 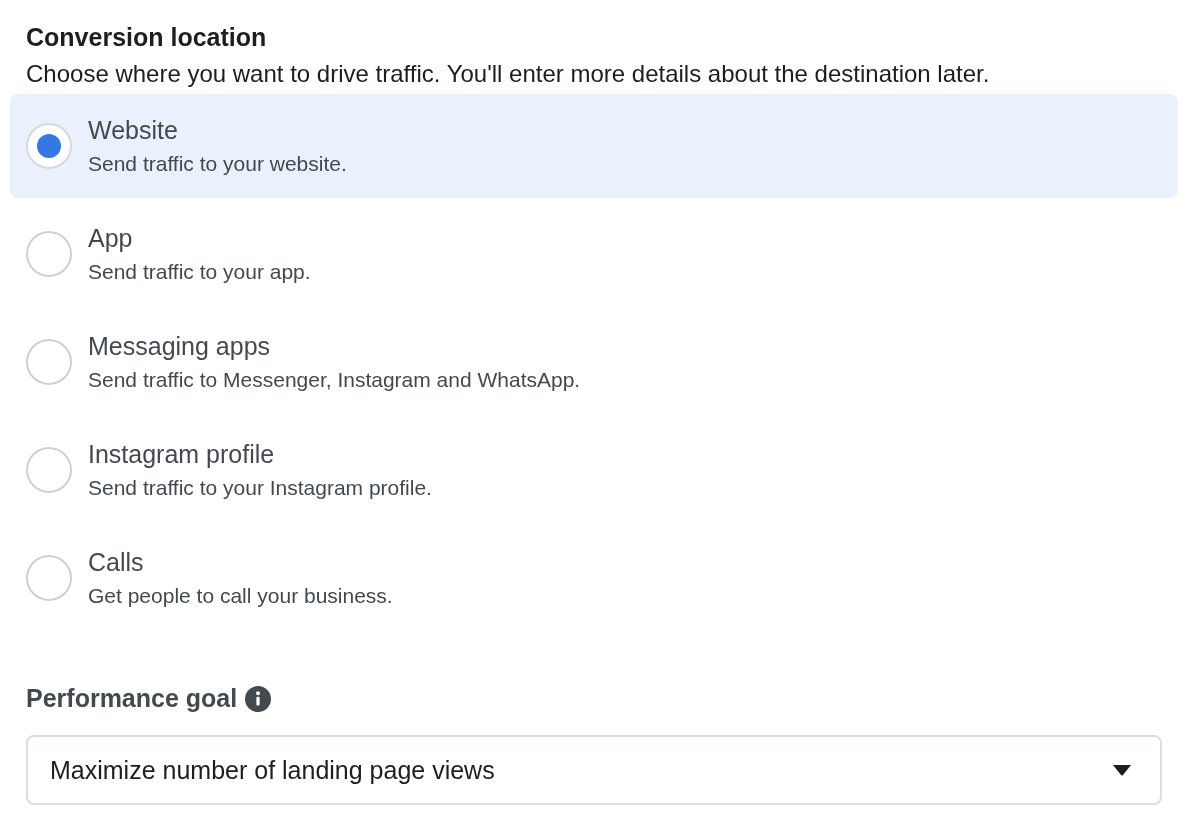 I want to click on destination-option: Instagram profile Send traffic to your Instagram profile., so click(x=594, y=470).